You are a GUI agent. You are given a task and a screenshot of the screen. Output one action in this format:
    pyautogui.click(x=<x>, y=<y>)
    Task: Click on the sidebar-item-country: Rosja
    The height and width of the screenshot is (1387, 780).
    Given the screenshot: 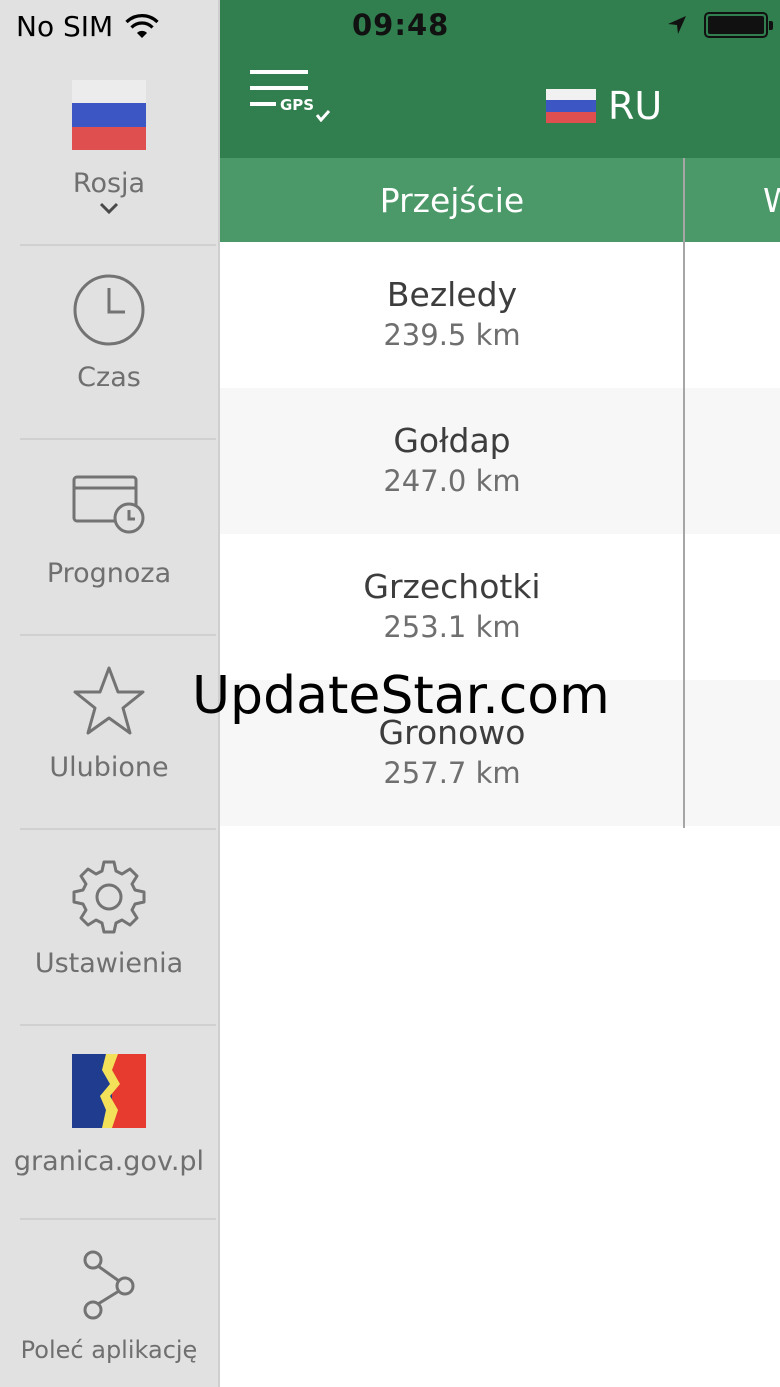 What is the action you would take?
    pyautogui.click(x=109, y=147)
    